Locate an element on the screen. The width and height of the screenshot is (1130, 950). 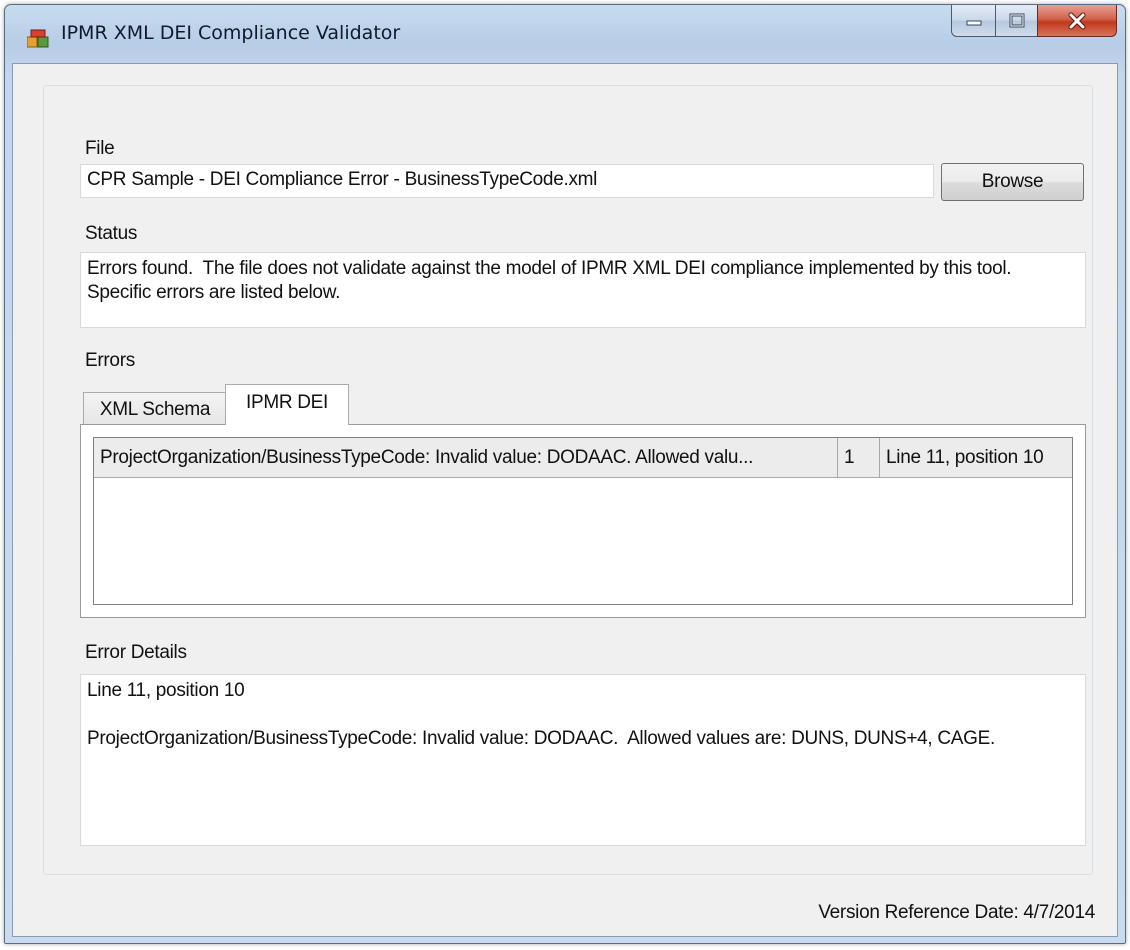
maximize-icon is located at coordinates (1016, 20).